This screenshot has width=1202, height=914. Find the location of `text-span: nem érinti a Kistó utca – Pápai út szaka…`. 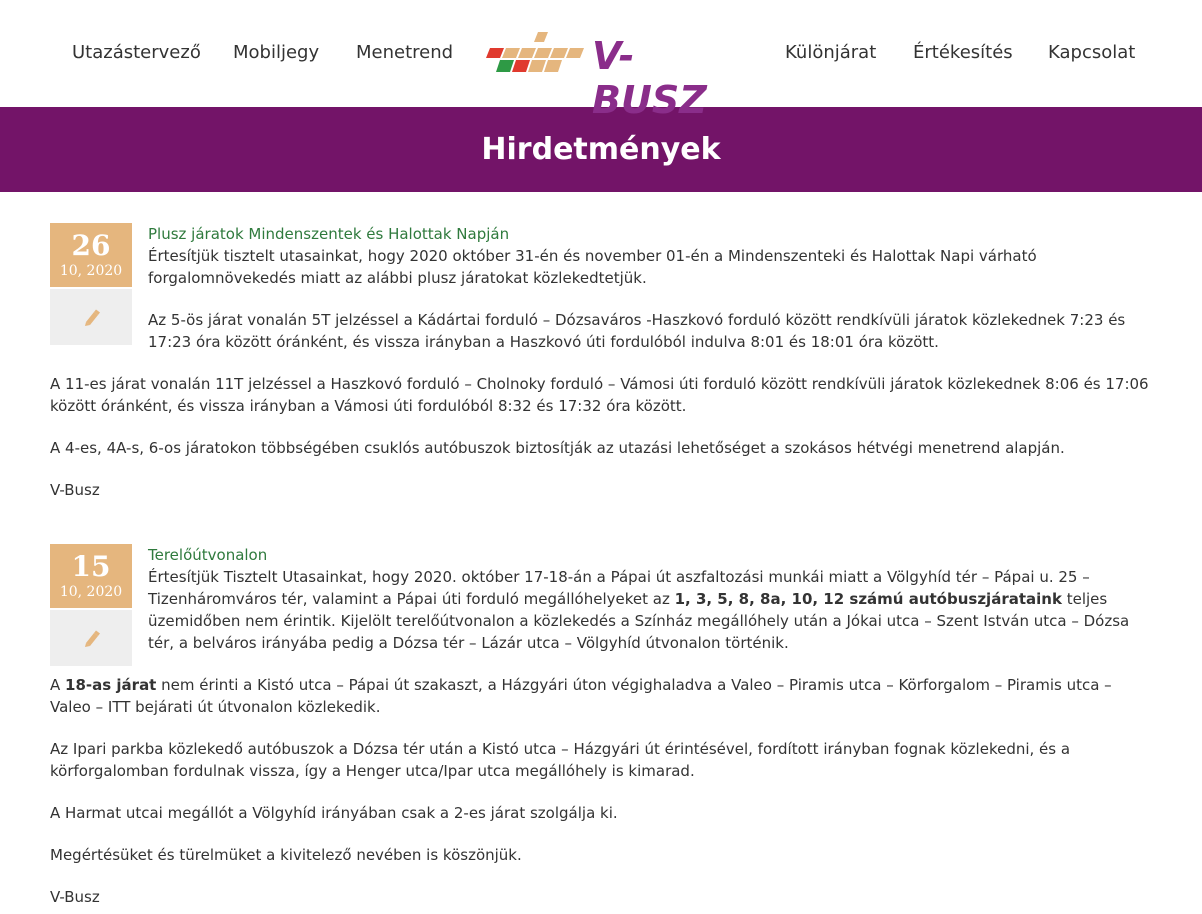

text-span: nem érinti a Kistó utca – Pápai út szaka… is located at coordinates (581, 696).